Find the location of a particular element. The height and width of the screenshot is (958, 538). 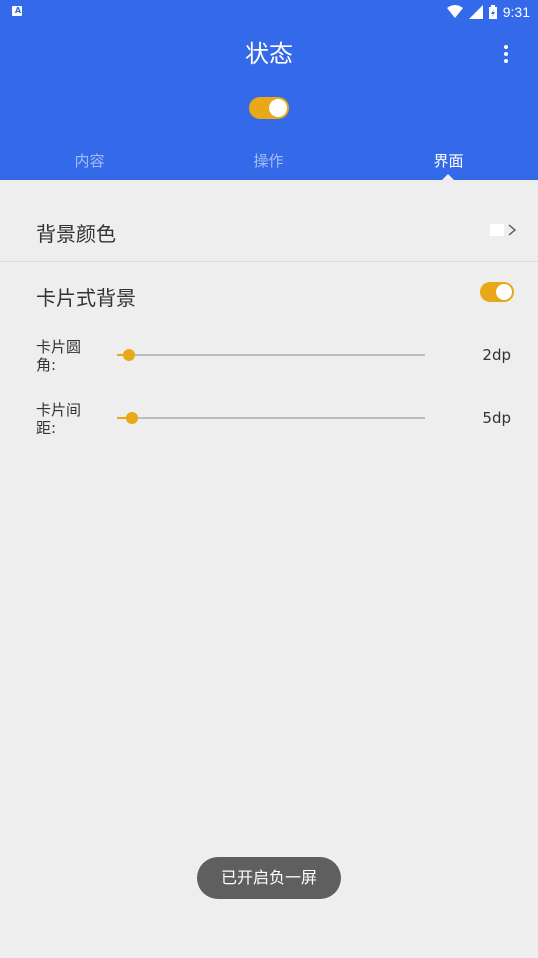

tab-content: 内容 is located at coordinates (89, 161).